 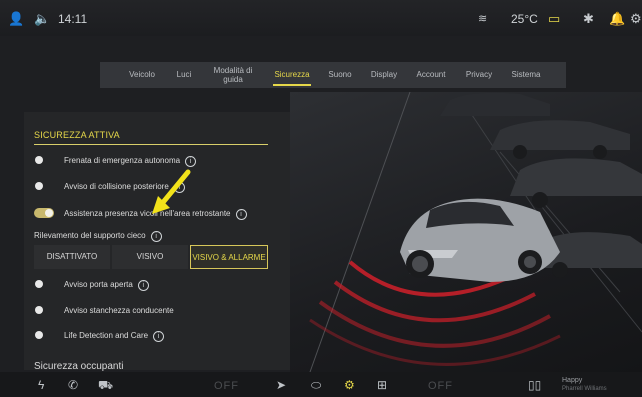 What do you see at coordinates (479, 74) in the screenshot?
I see `tab-privacy: Privacy` at bounding box center [479, 74].